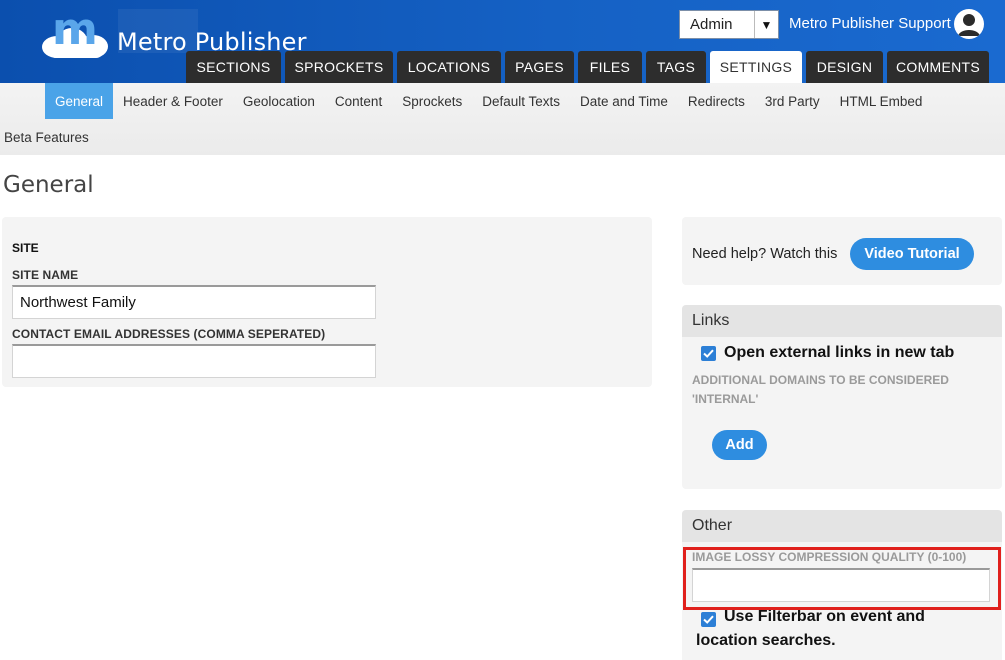 The height and width of the screenshot is (660, 1005). Describe the element at coordinates (766, 24) in the screenshot. I see `chevron-down-icon: ▼` at that location.